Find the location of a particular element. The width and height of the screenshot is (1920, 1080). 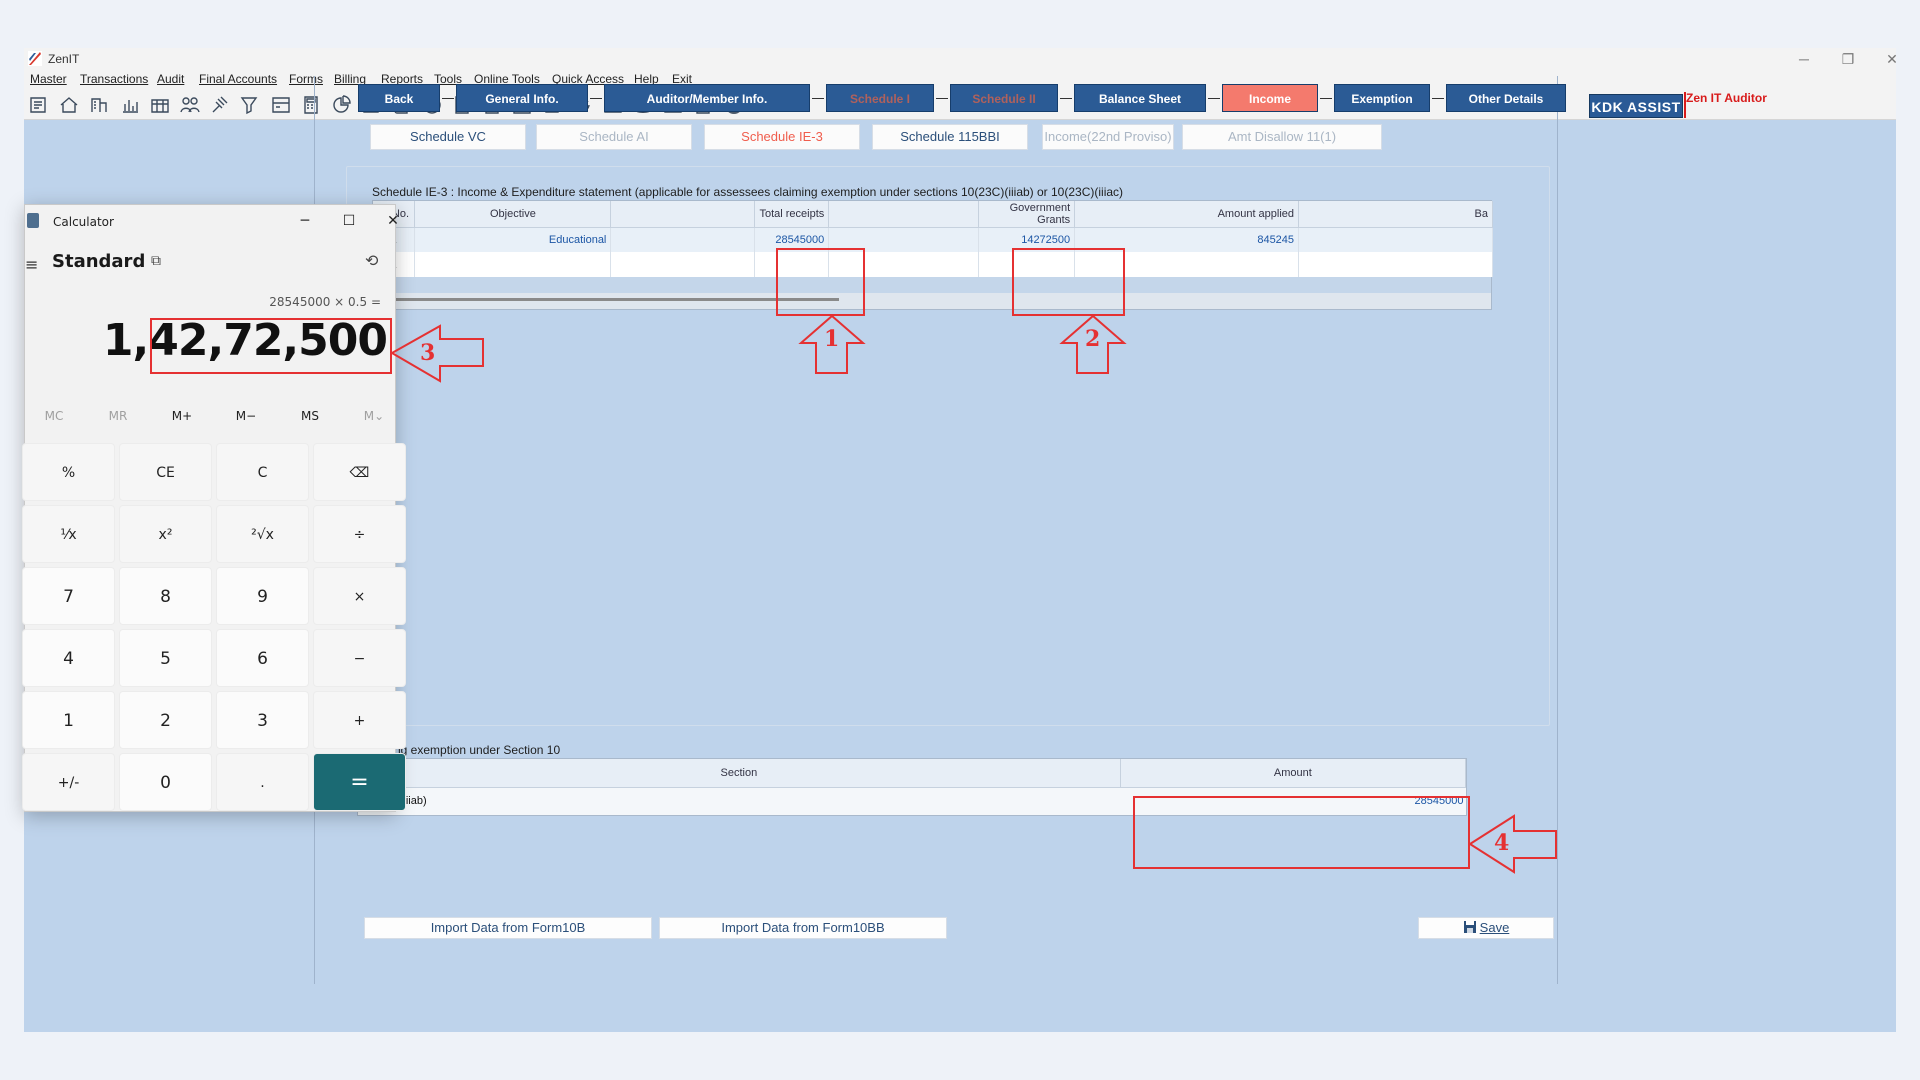

annotation-number-1: 1 is located at coordinates (832, 339).